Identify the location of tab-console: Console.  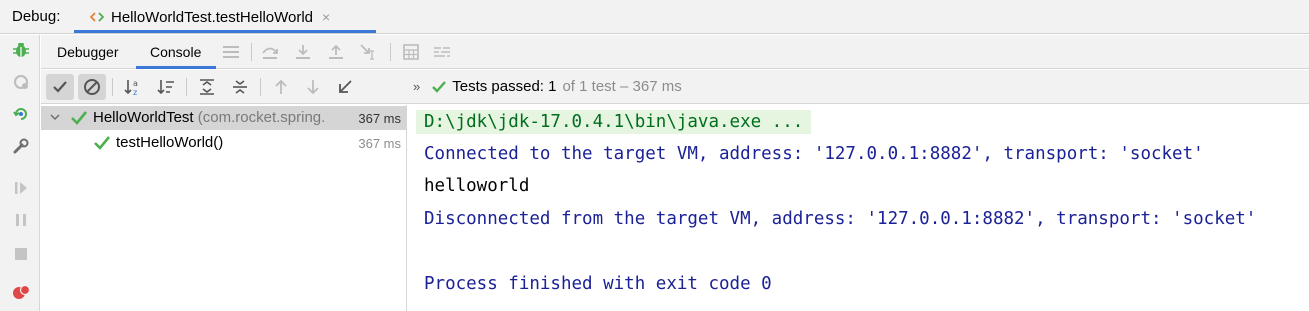
(175, 52).